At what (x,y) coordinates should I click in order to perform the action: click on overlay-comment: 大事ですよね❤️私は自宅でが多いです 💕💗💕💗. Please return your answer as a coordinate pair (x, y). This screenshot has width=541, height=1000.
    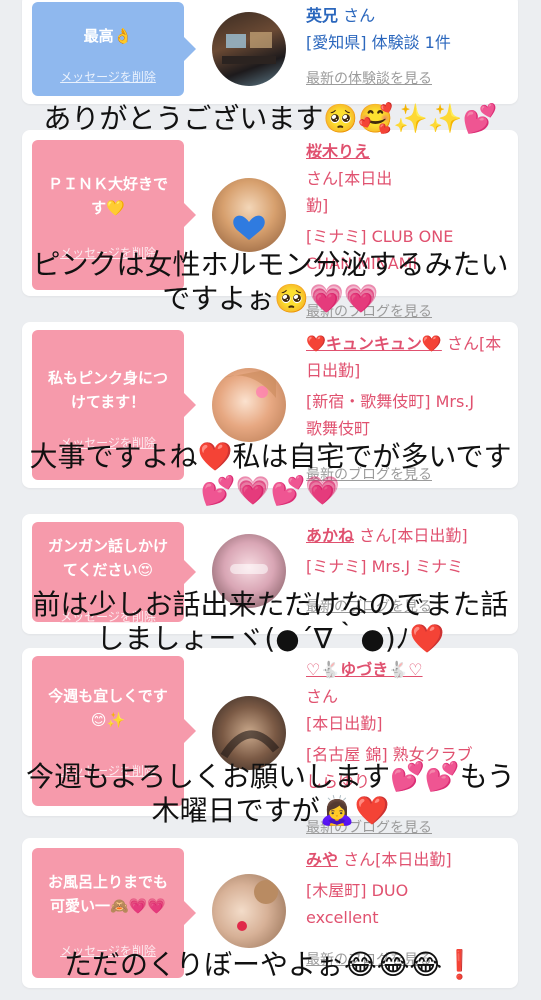
    Looking at the image, I should click on (270, 473).